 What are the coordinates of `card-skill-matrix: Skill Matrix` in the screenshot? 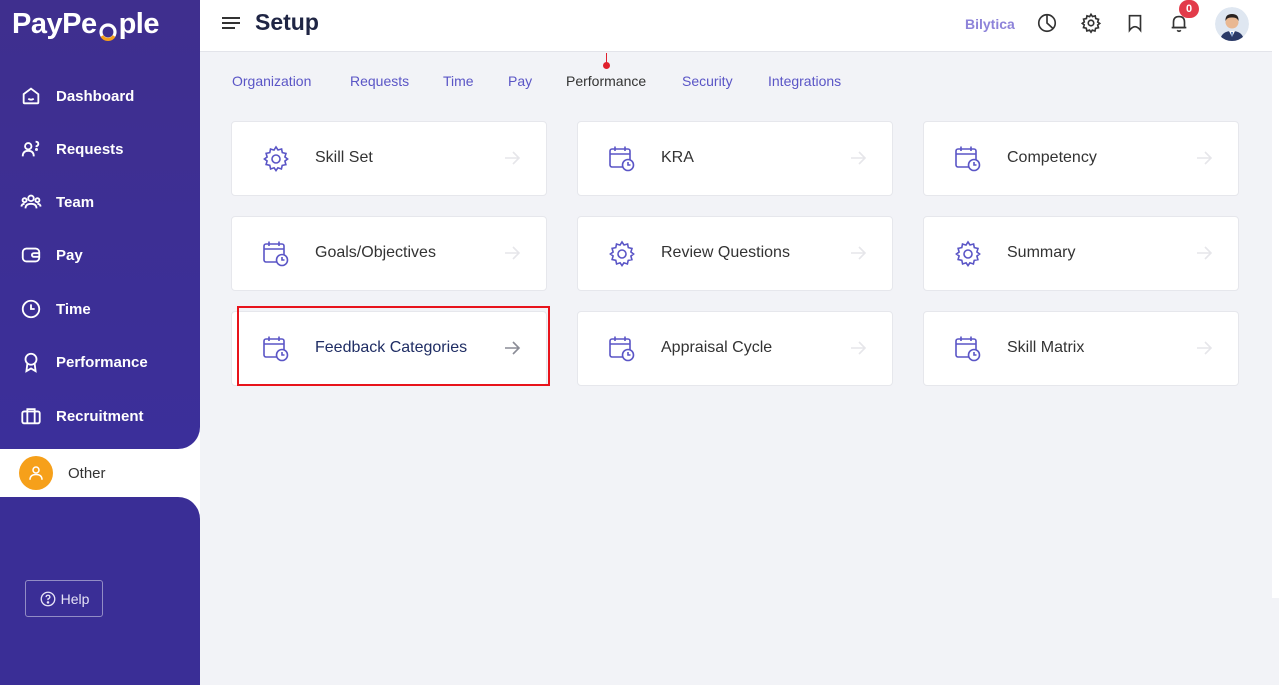 It's located at (1081, 348).